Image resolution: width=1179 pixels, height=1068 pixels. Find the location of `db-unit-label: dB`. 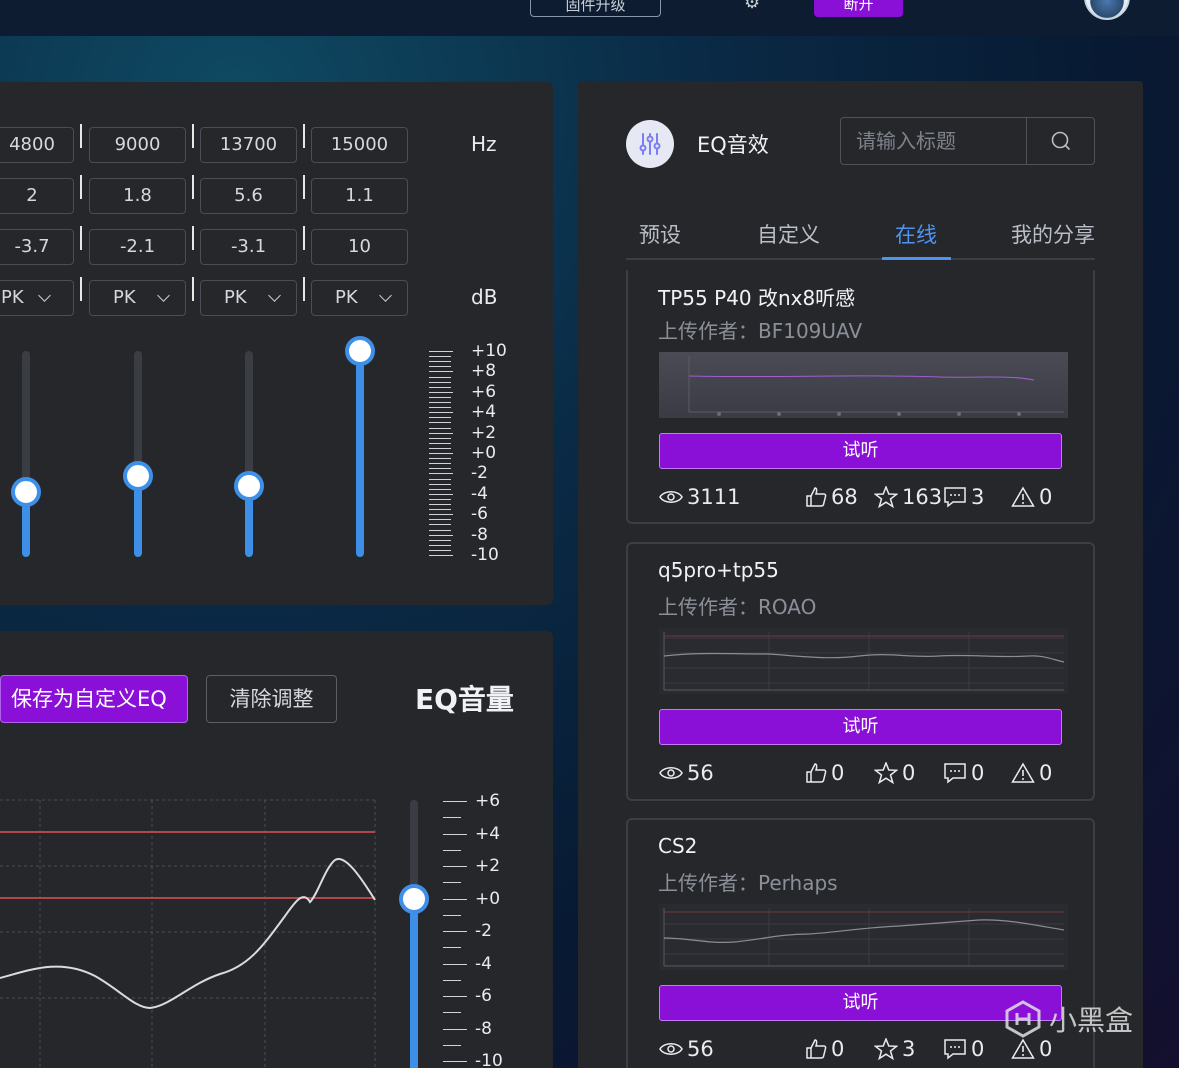

db-unit-label: dB is located at coordinates (484, 297).